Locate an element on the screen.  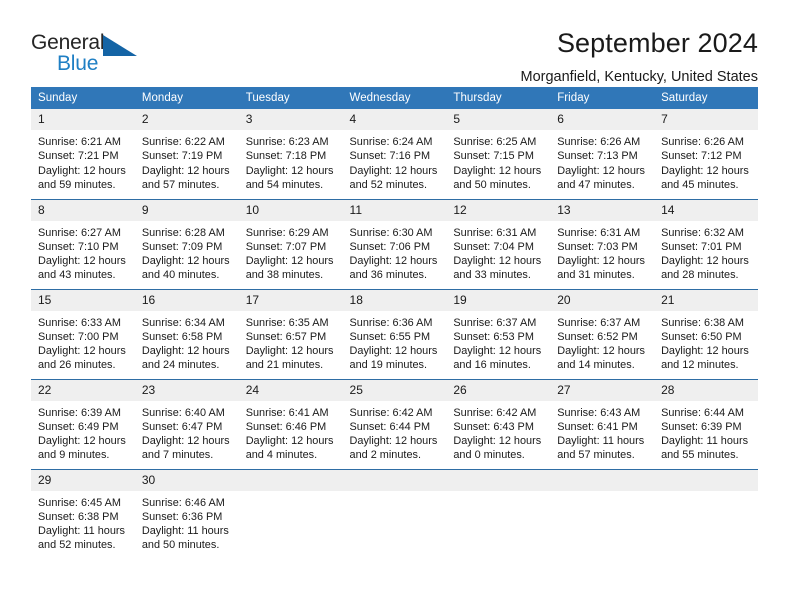
day-number: 21 is located at coordinates (706, 300).